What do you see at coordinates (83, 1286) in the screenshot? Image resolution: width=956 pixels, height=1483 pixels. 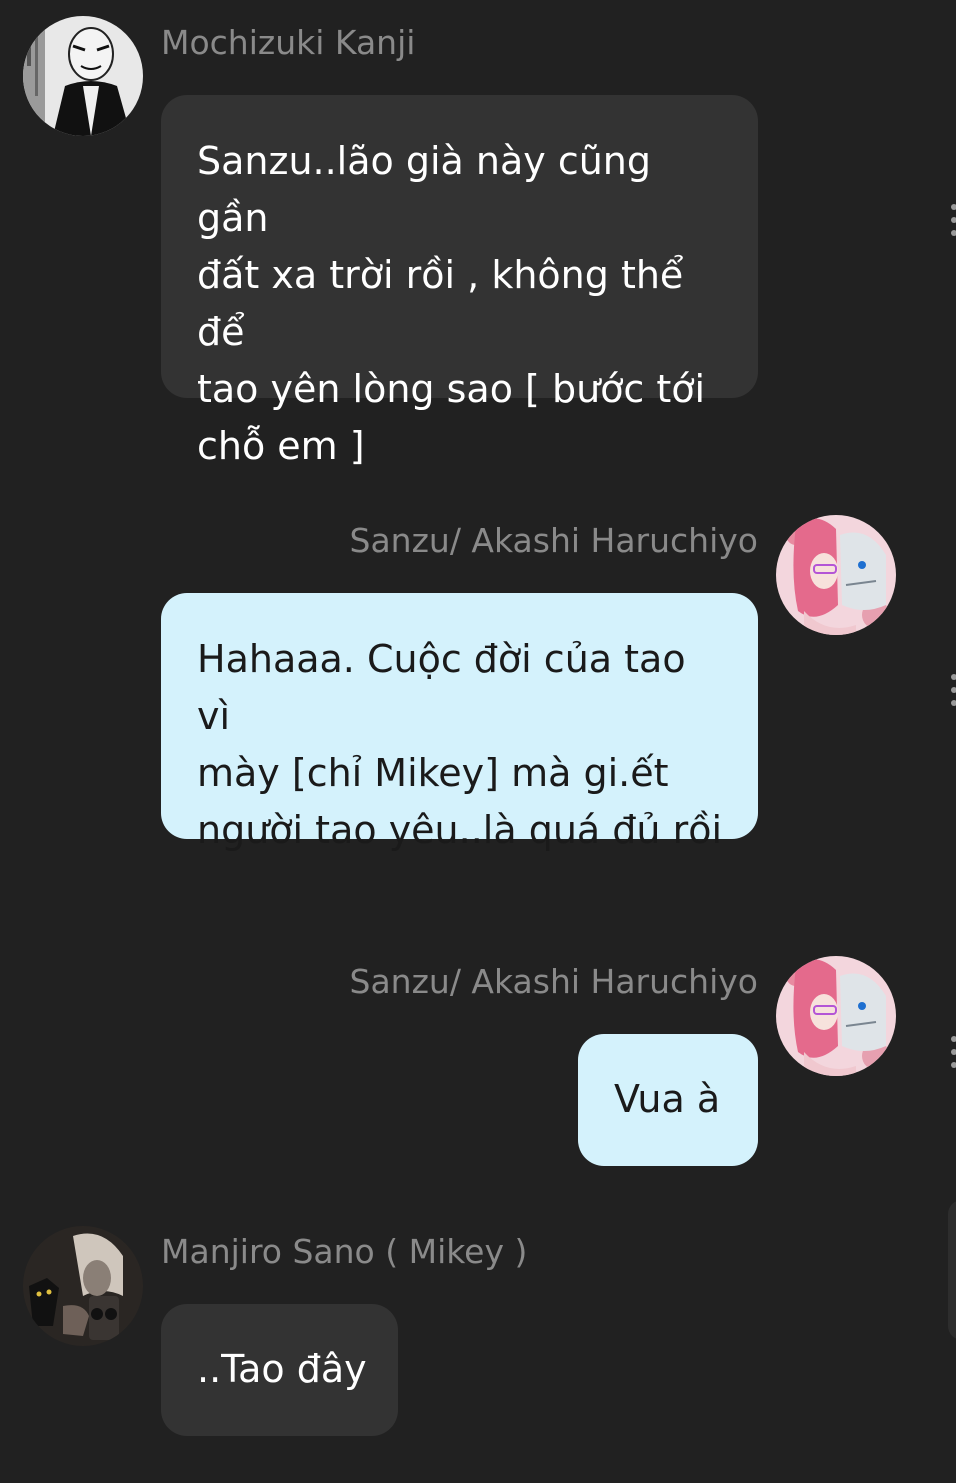 I see `mikey-avatar` at bounding box center [83, 1286].